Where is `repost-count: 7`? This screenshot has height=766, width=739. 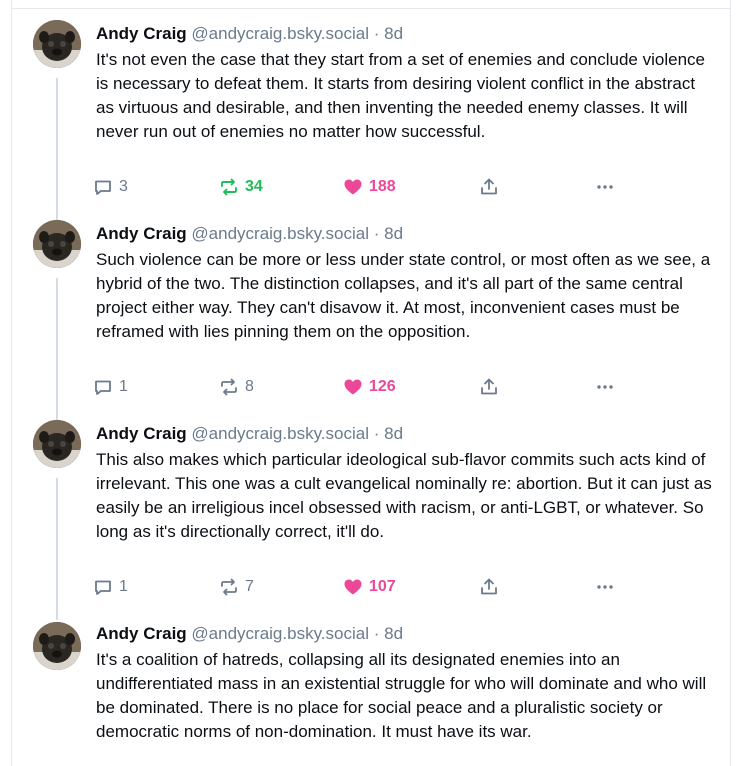
repost-count: 7 is located at coordinates (249, 586).